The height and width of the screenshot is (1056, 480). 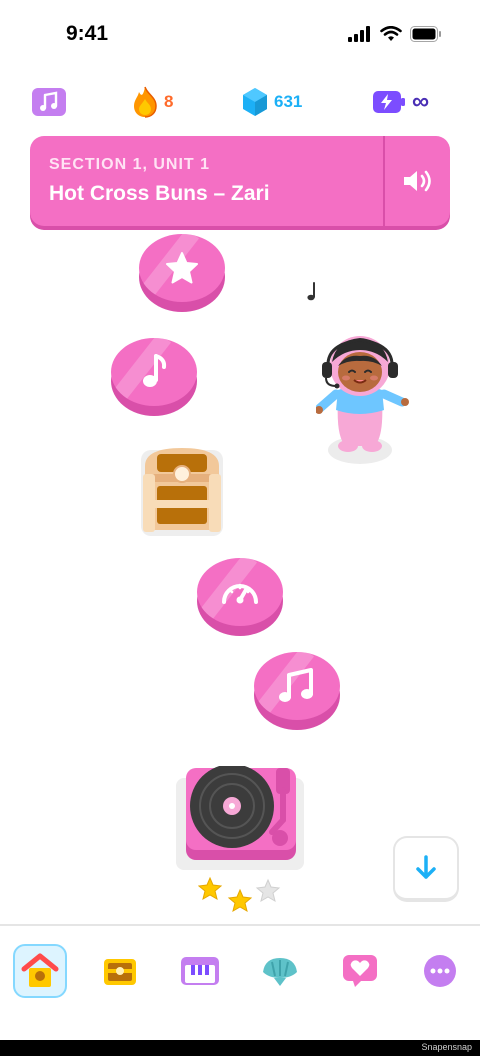 What do you see at coordinates (296, 685) in the screenshot?
I see `music-notes-icon` at bounding box center [296, 685].